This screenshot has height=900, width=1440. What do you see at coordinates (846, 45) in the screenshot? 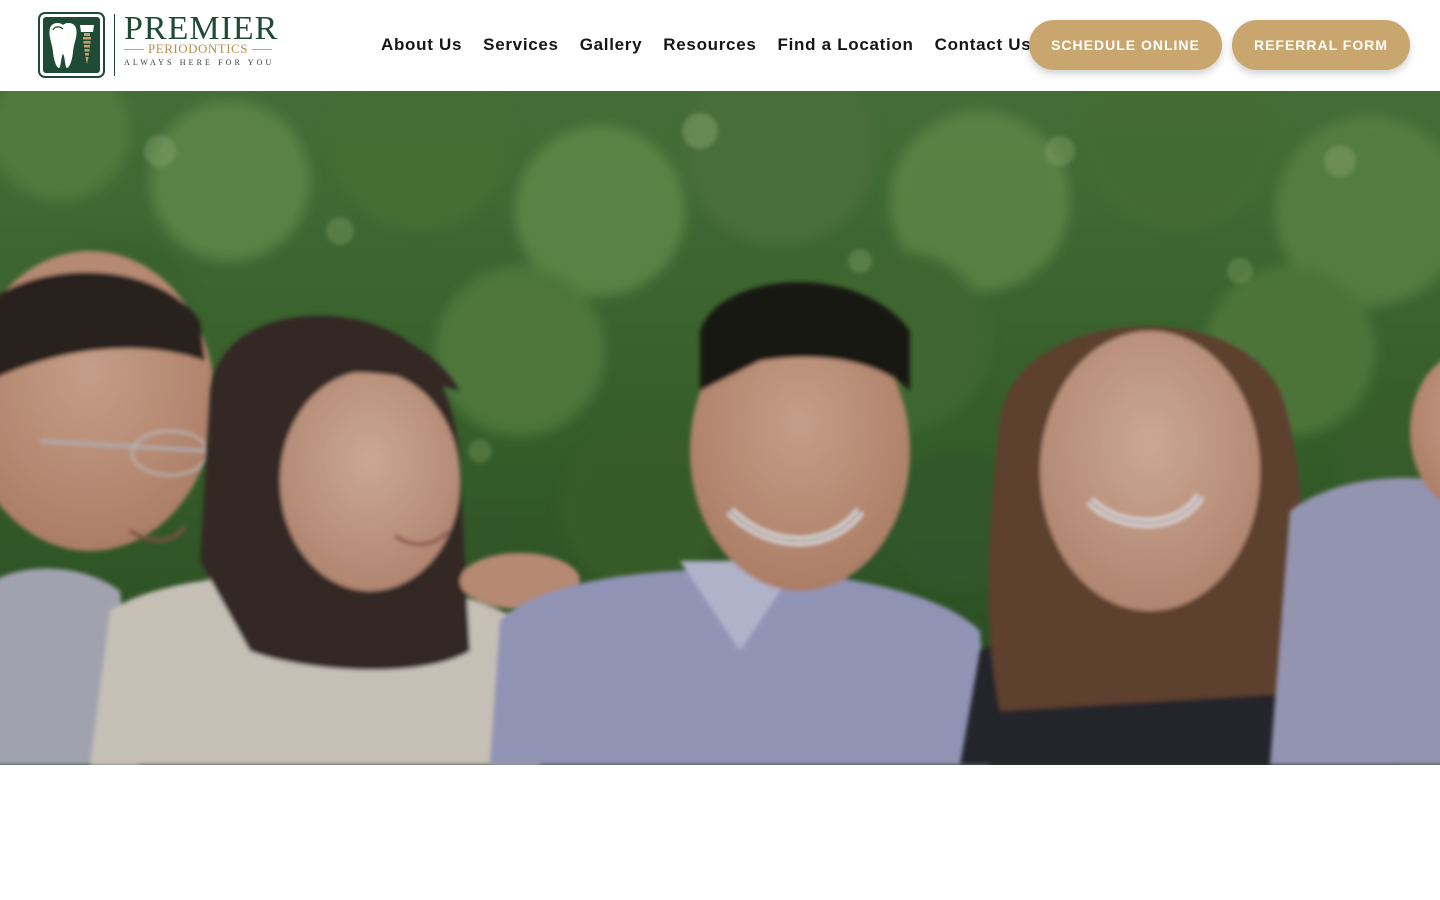
I see `nav-find-a-location: Find a Location` at bounding box center [846, 45].